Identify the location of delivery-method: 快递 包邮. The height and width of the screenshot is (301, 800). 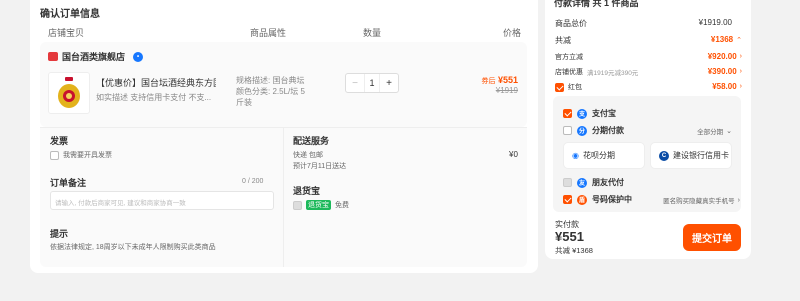
(308, 155).